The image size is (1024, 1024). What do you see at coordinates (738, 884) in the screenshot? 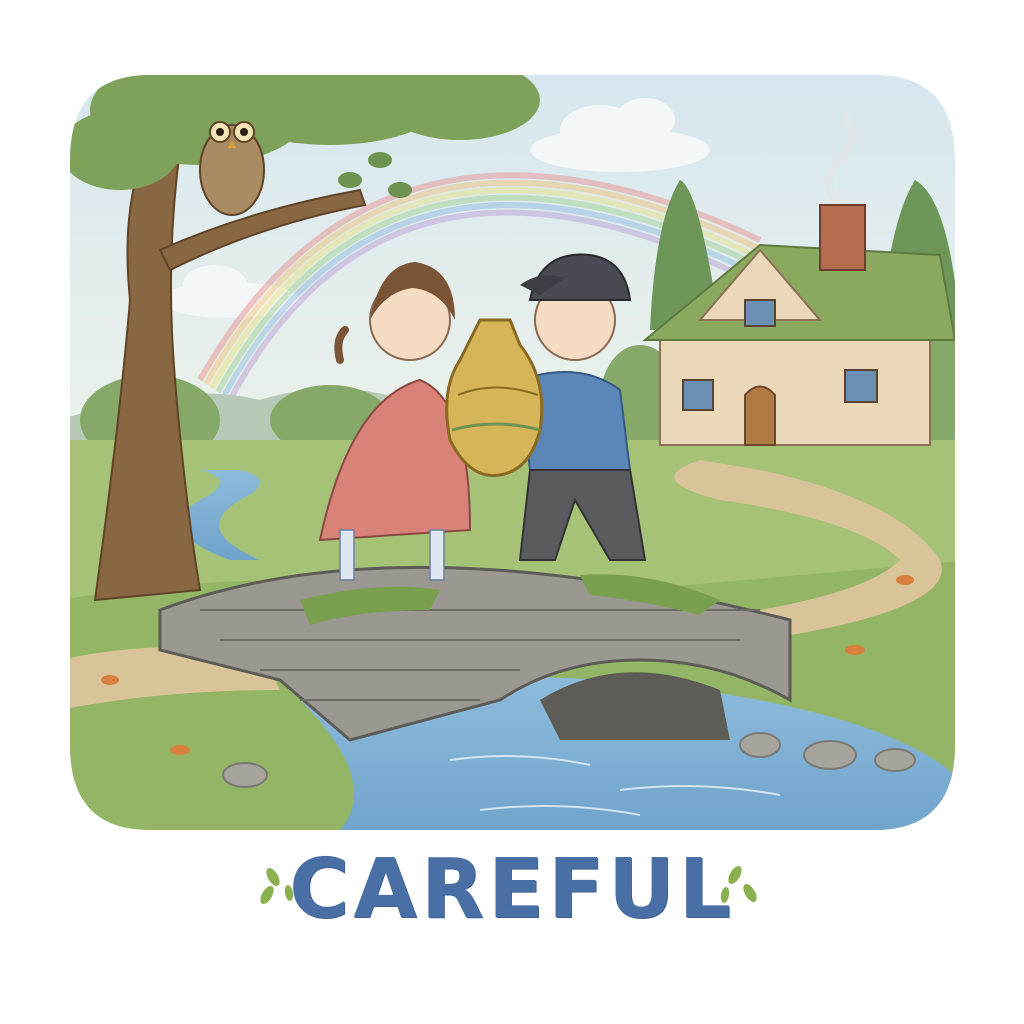
I see `right-leaf-sprig-icon` at bounding box center [738, 884].